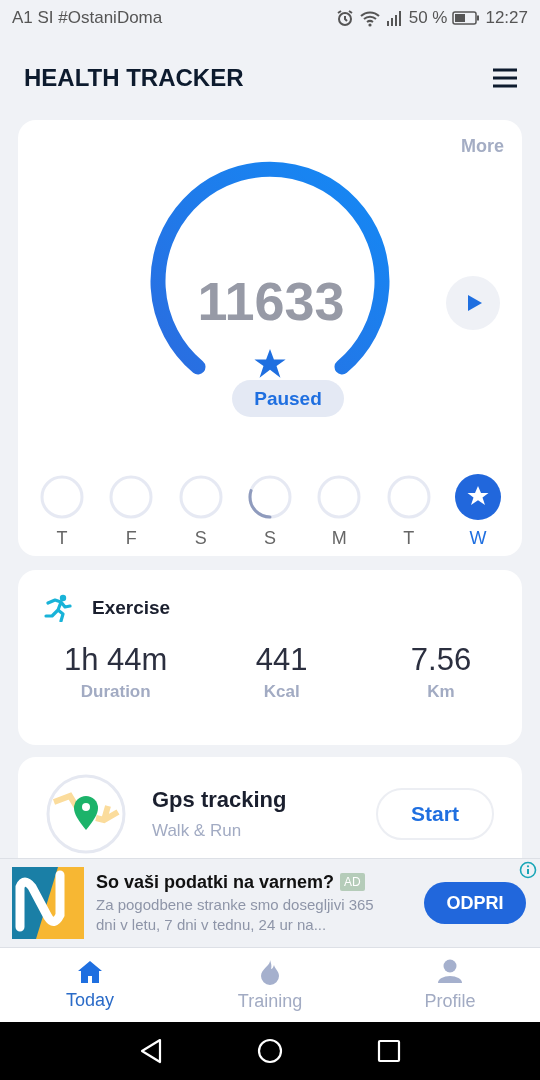 This screenshot has width=540, height=1080. Describe the element at coordinates (116, 660) in the screenshot. I see `stat-value: 1h 44m` at that location.